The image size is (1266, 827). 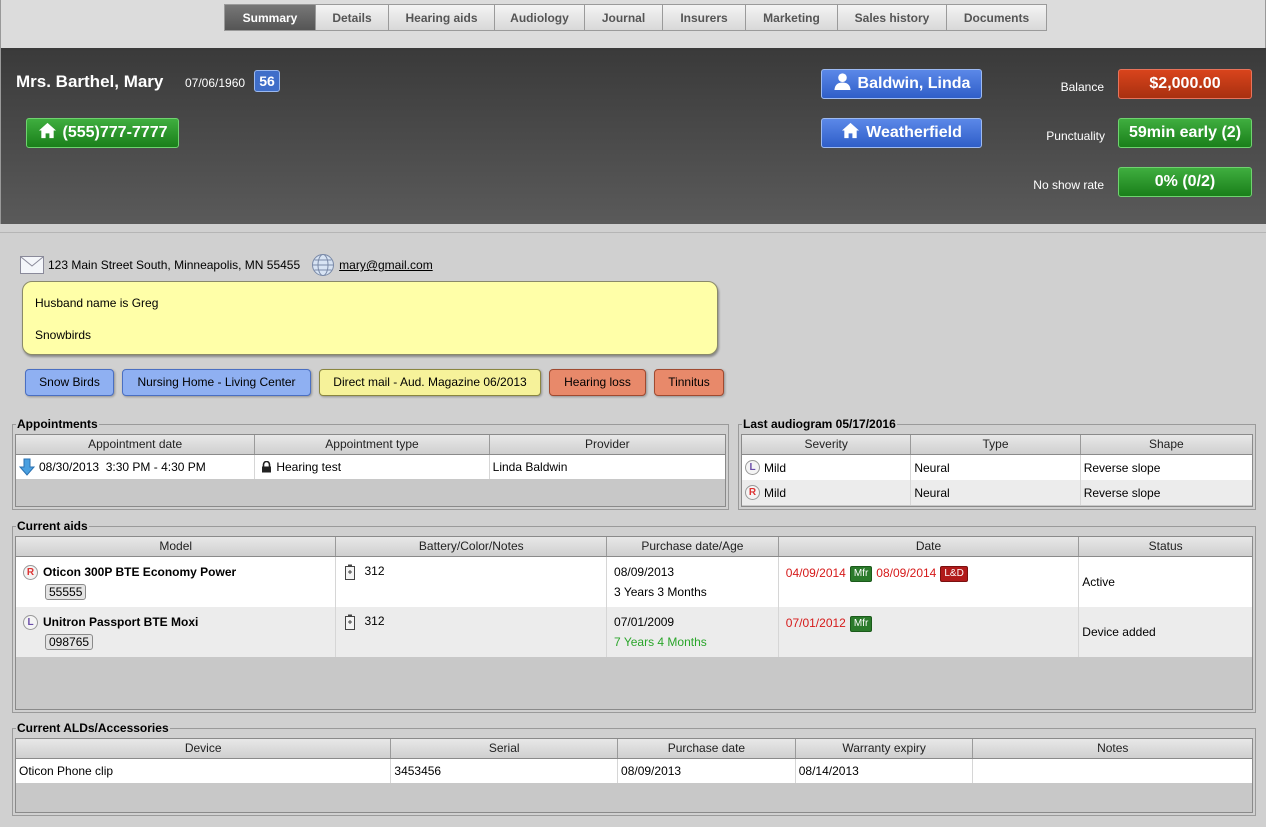 What do you see at coordinates (775, 492) in the screenshot?
I see `severity-value: Mild` at bounding box center [775, 492].